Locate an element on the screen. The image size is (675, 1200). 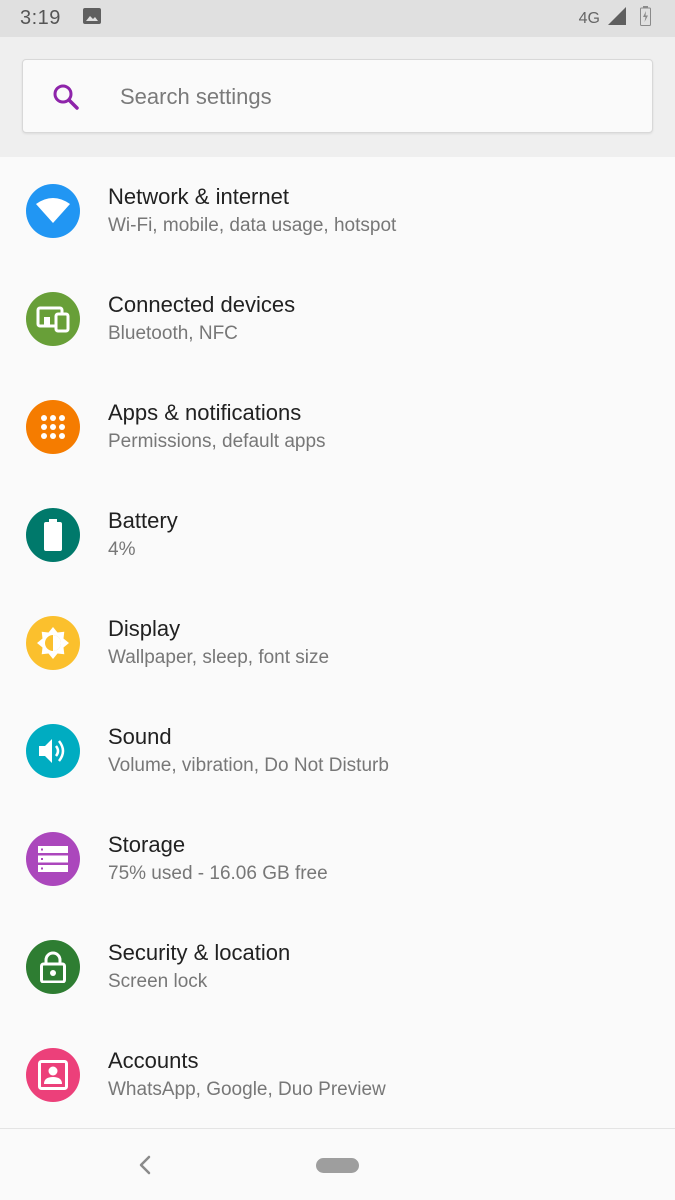
search-area: Search settings is located at coordinates (337, 97).